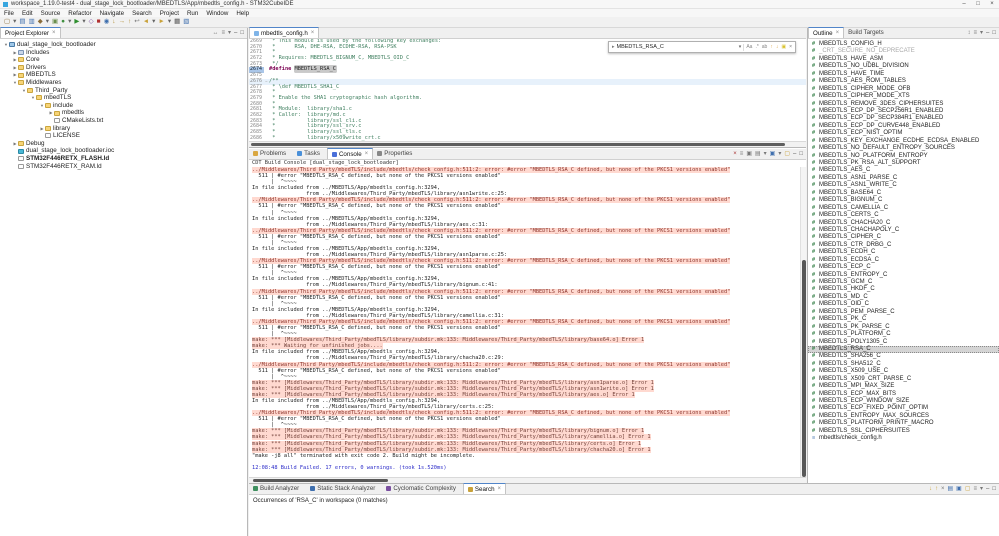 The height and width of the screenshot is (536, 999). Describe the element at coordinates (903, 96) in the screenshot. I see `outline-item: MBEDTLS_CIPHER_MODE_XTS` at that location.